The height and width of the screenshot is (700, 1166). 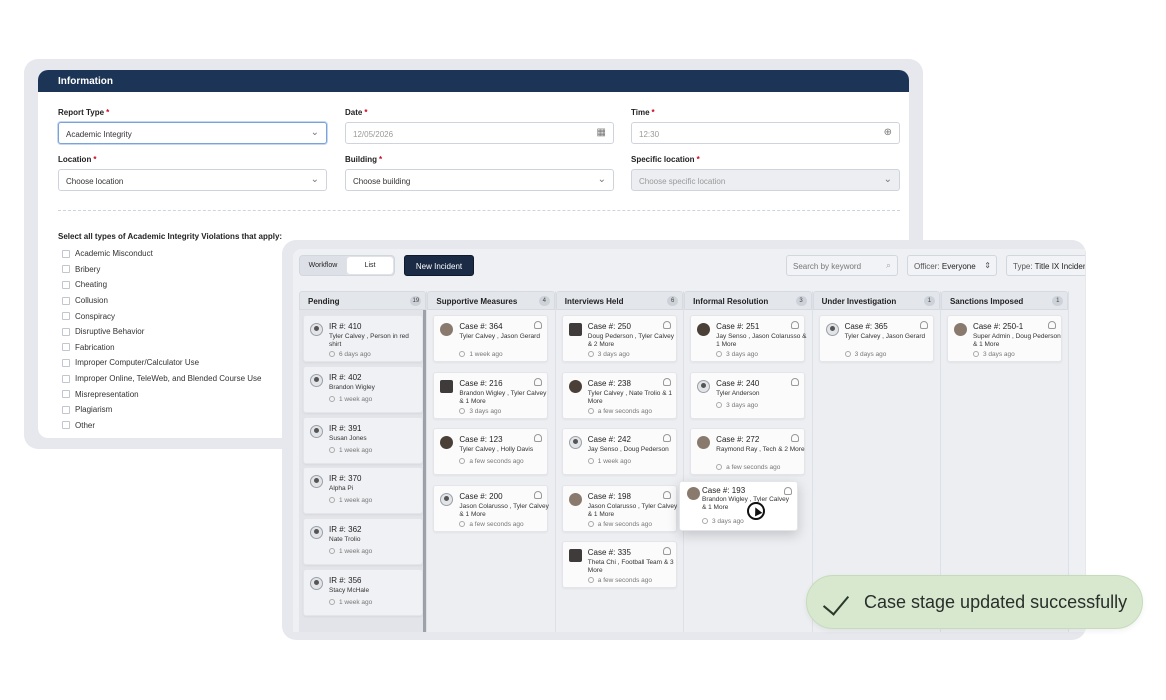 What do you see at coordinates (363, 389) in the screenshot?
I see `incident-card: IR #: 402 Brandon Wigley 1 week ago` at bounding box center [363, 389].